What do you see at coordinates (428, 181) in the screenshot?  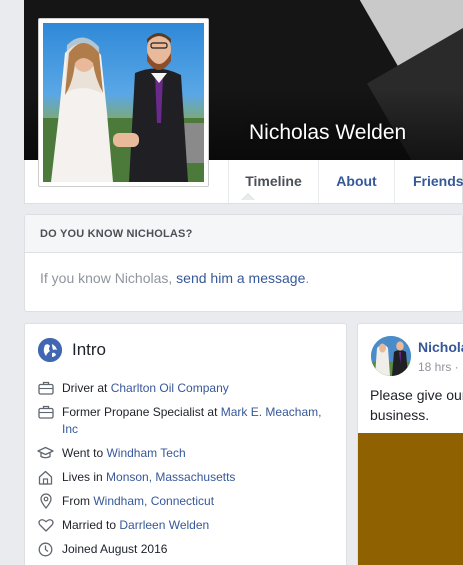 I see `tab-friends: Friends` at bounding box center [428, 181].